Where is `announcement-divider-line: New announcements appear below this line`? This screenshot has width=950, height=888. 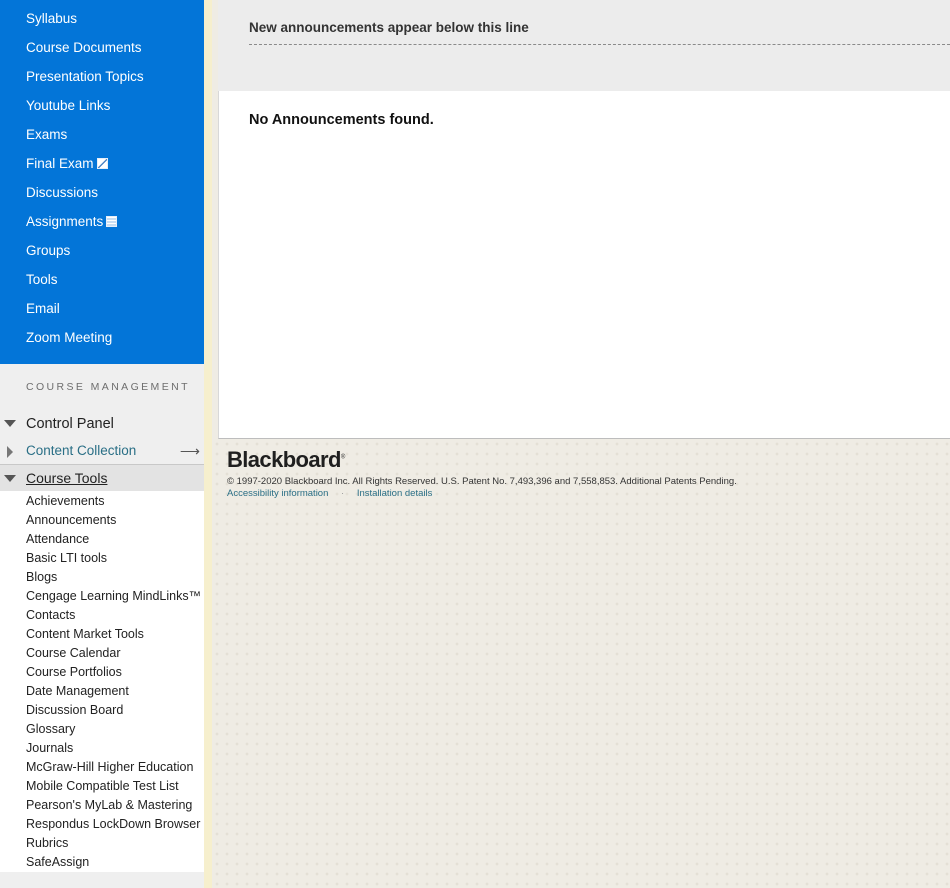 announcement-divider-line: New announcements appear below this line is located at coordinates (599, 32).